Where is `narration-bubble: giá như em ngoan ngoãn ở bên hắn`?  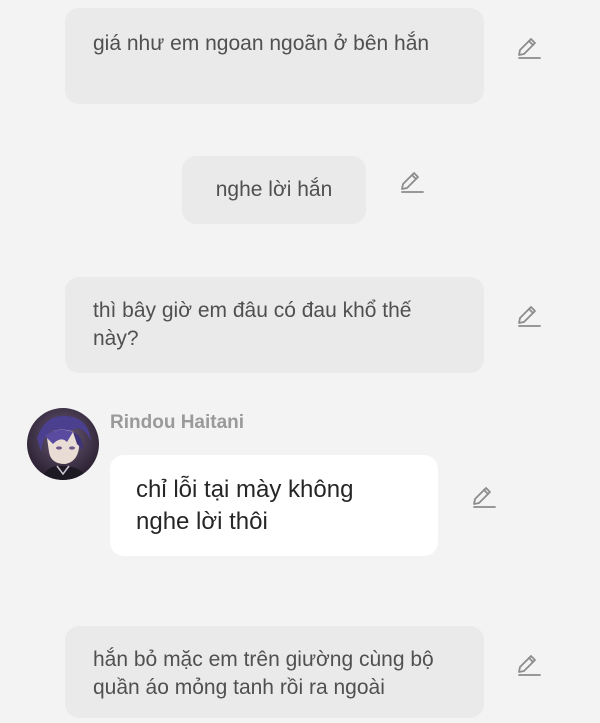
narration-bubble: giá như em ngoan ngoãn ở bên hắn is located at coordinates (274, 56).